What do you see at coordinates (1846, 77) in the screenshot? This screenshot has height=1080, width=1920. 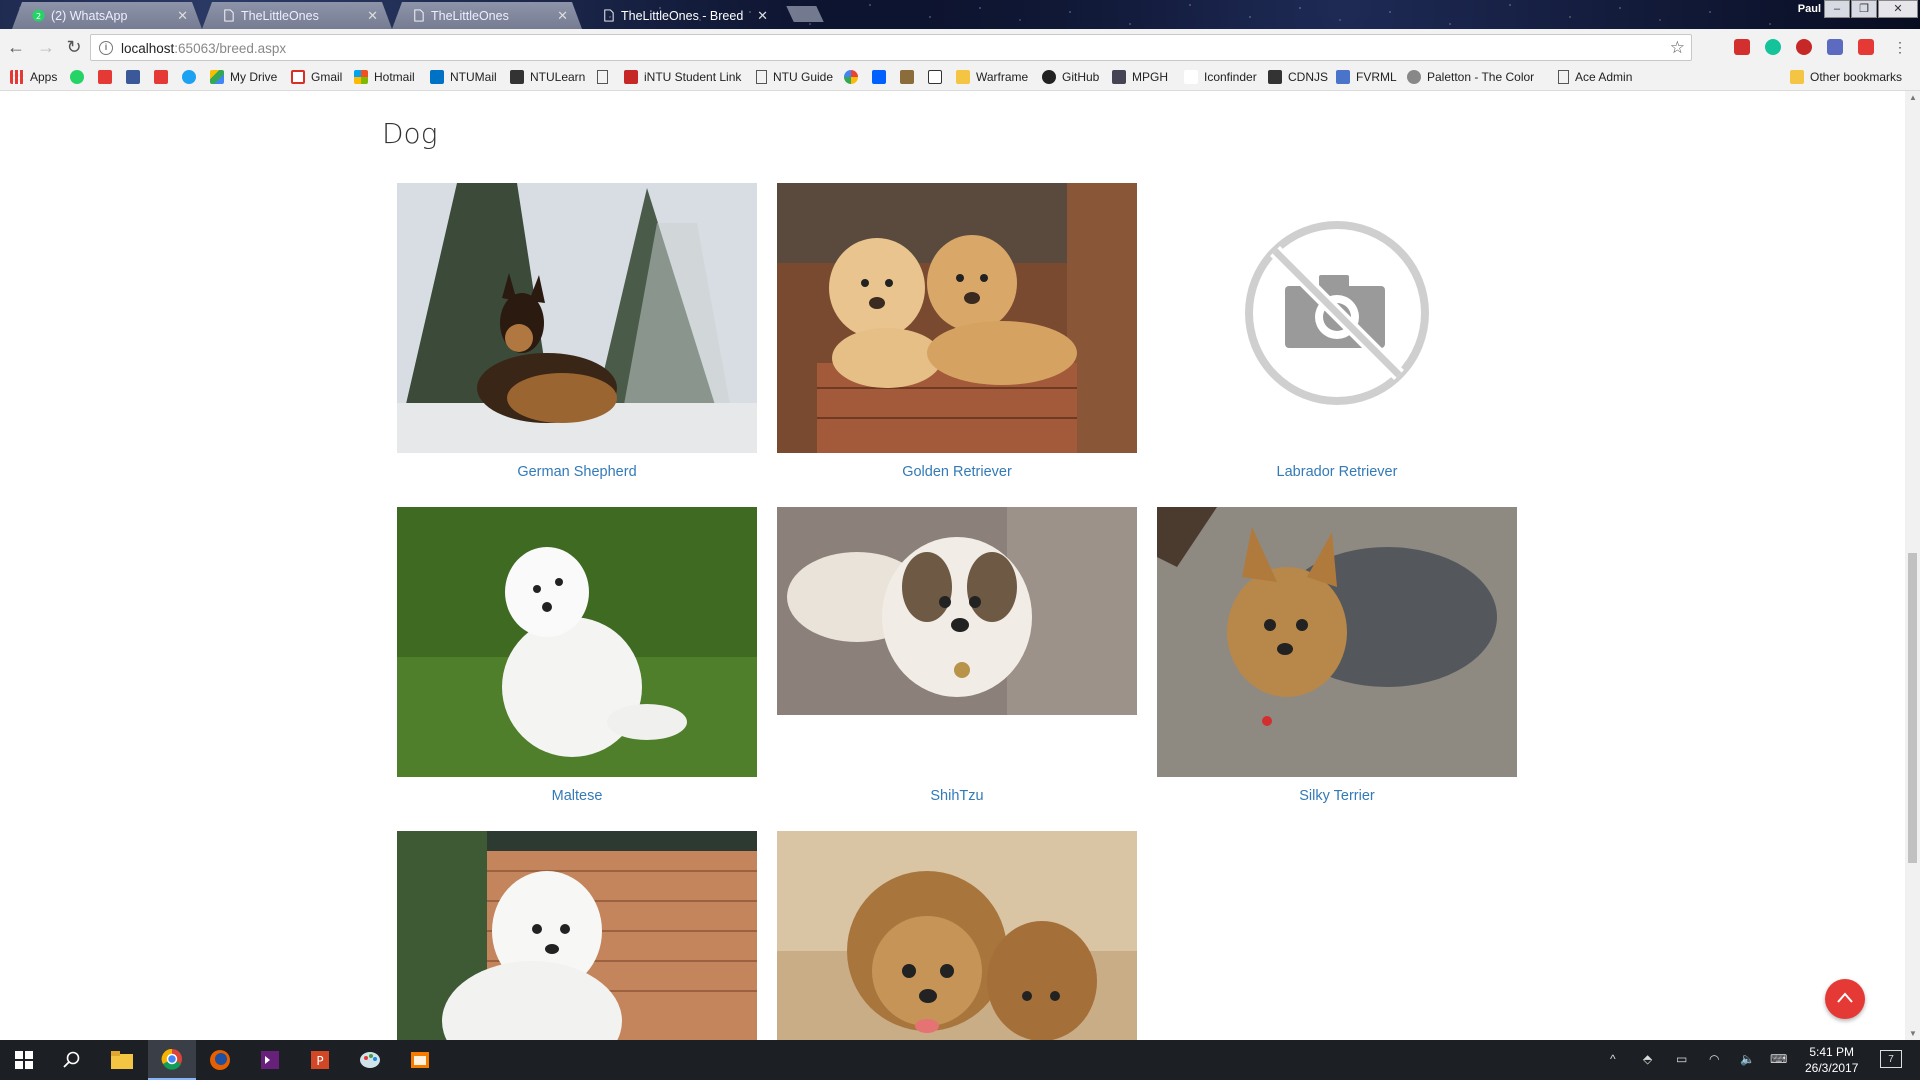 I see `bookmark-other: Other bookmarks` at bounding box center [1846, 77].